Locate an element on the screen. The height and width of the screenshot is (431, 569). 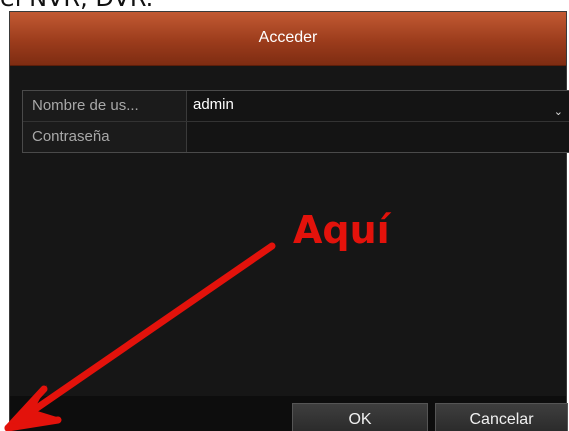
password-row: Contraseña is located at coordinates (296, 137).